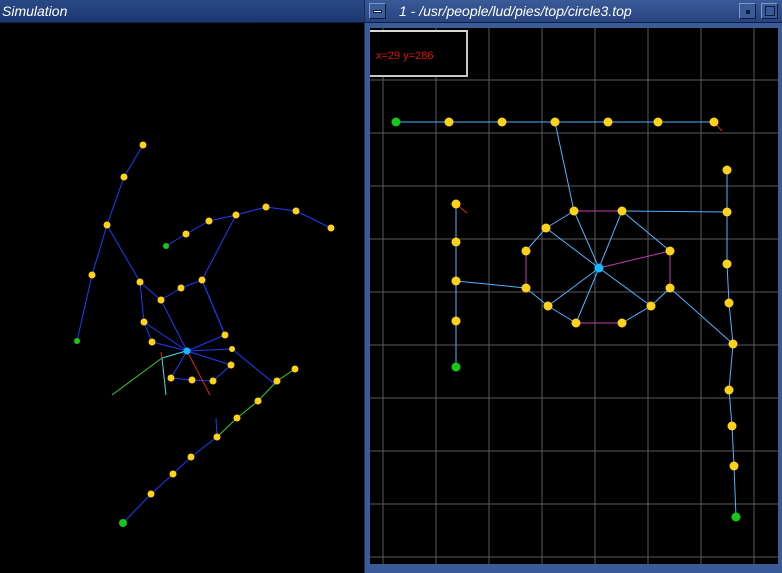 This screenshot has height=573, width=782. I want to click on editor-window-title: 1 - /usr/people/lud/pies/top/circle3.top, so click(515, 11).